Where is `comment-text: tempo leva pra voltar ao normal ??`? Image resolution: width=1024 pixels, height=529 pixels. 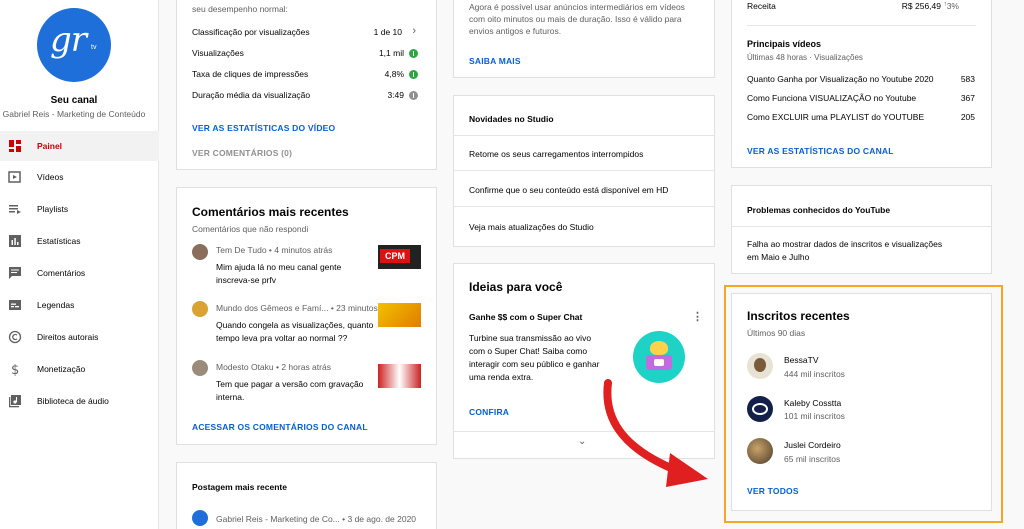
comment-text: tempo leva pra voltar ao normal ?? is located at coordinates (282, 338).